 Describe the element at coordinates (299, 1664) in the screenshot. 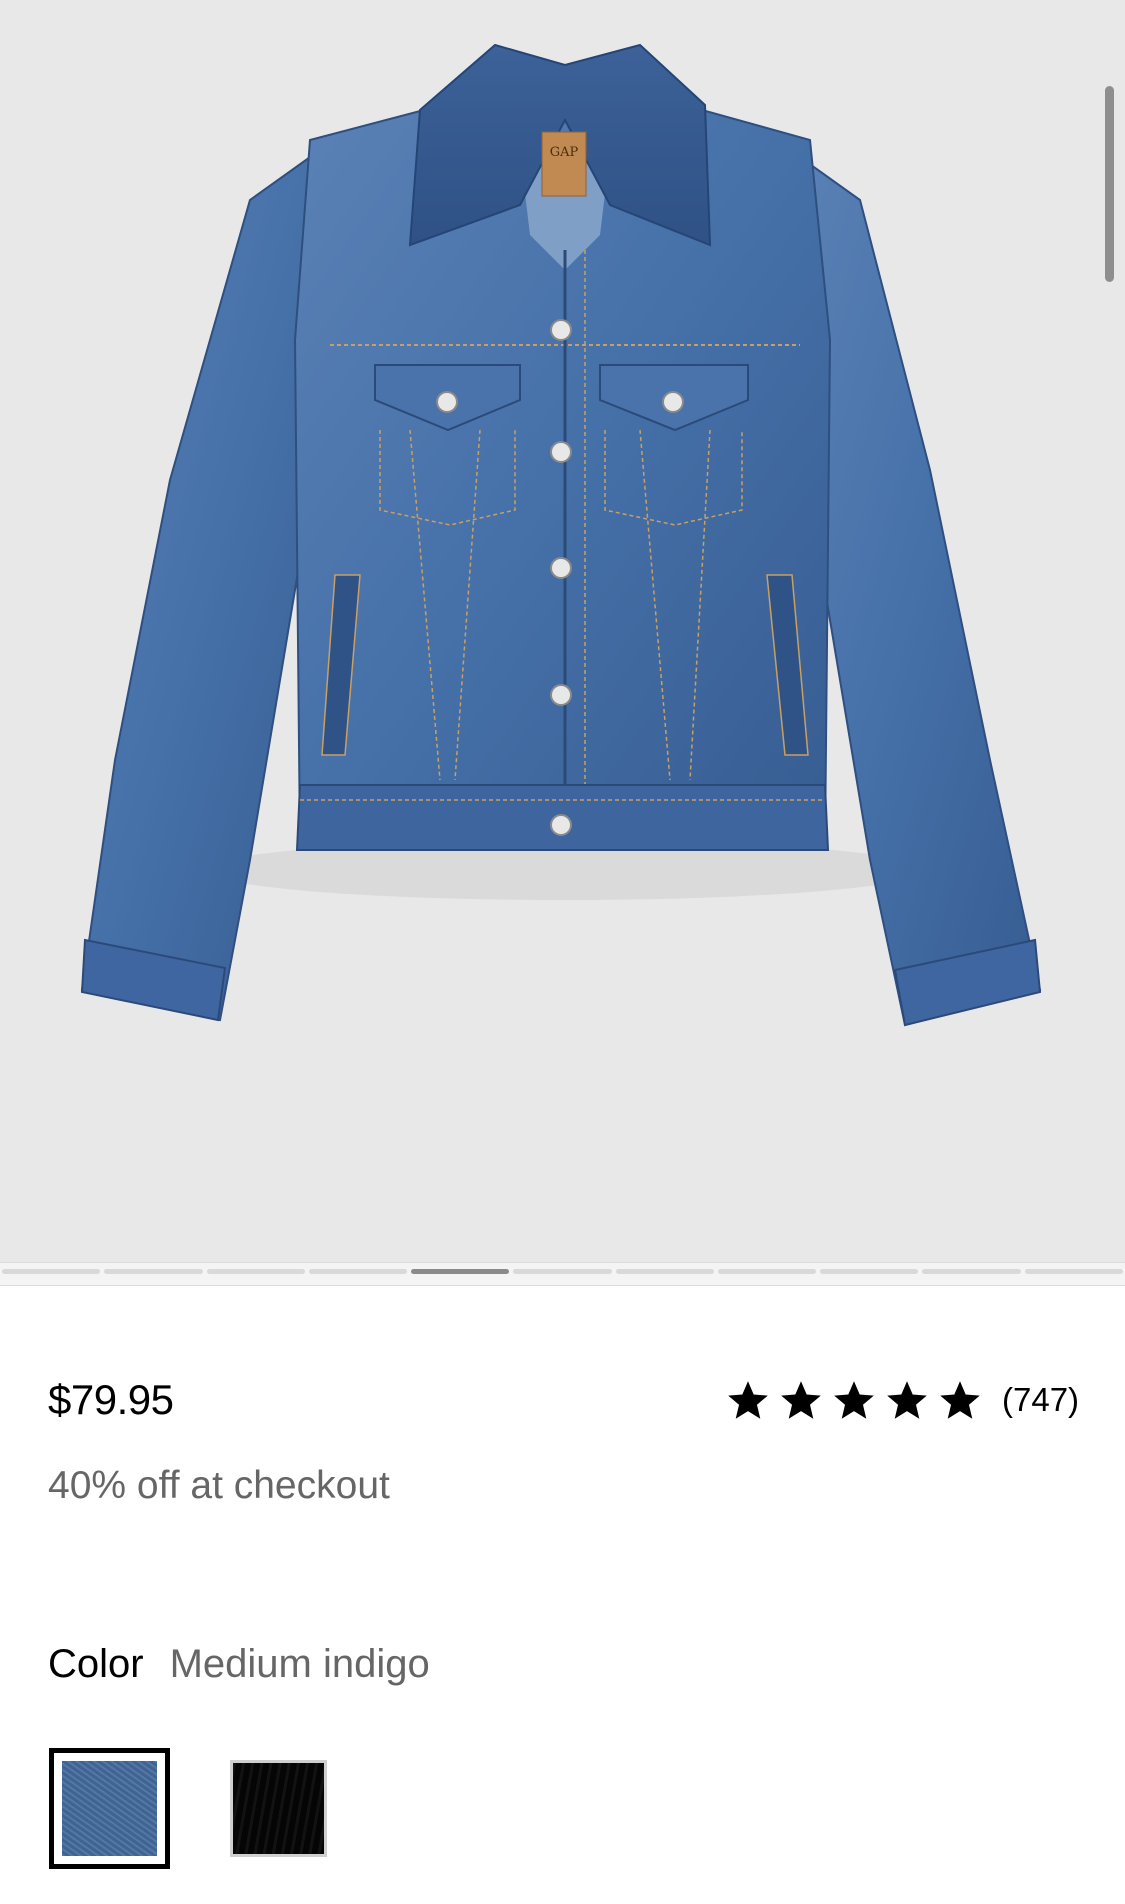

I see `selected-color-name: Medium indigo` at that location.